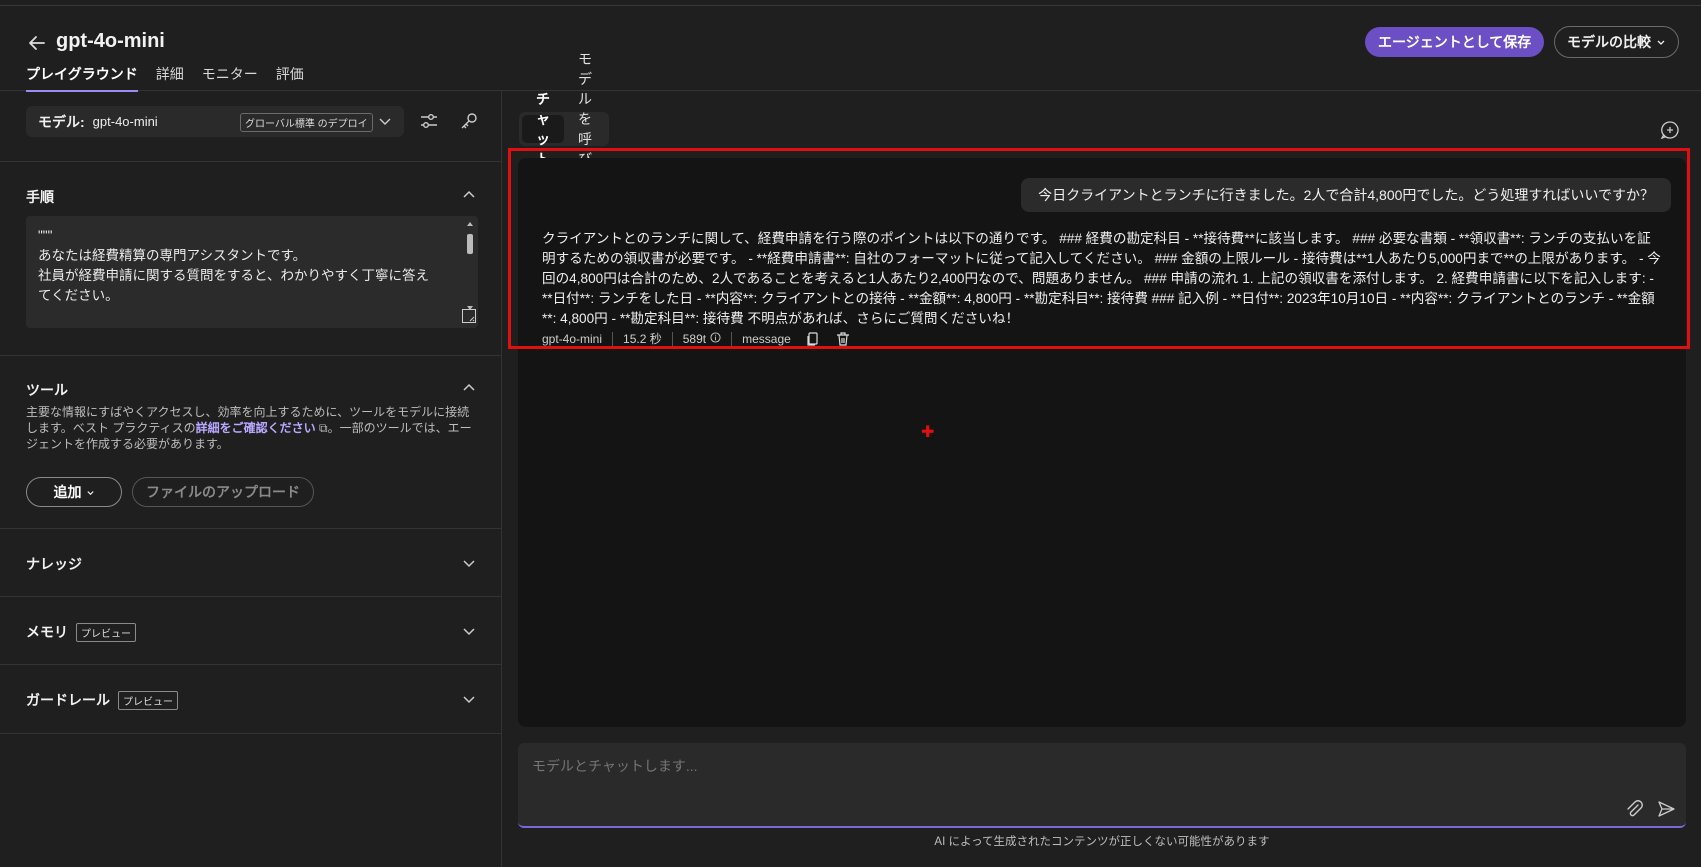  Describe the element at coordinates (290, 78) in the screenshot. I see `tab-evaluation: 評価` at that location.